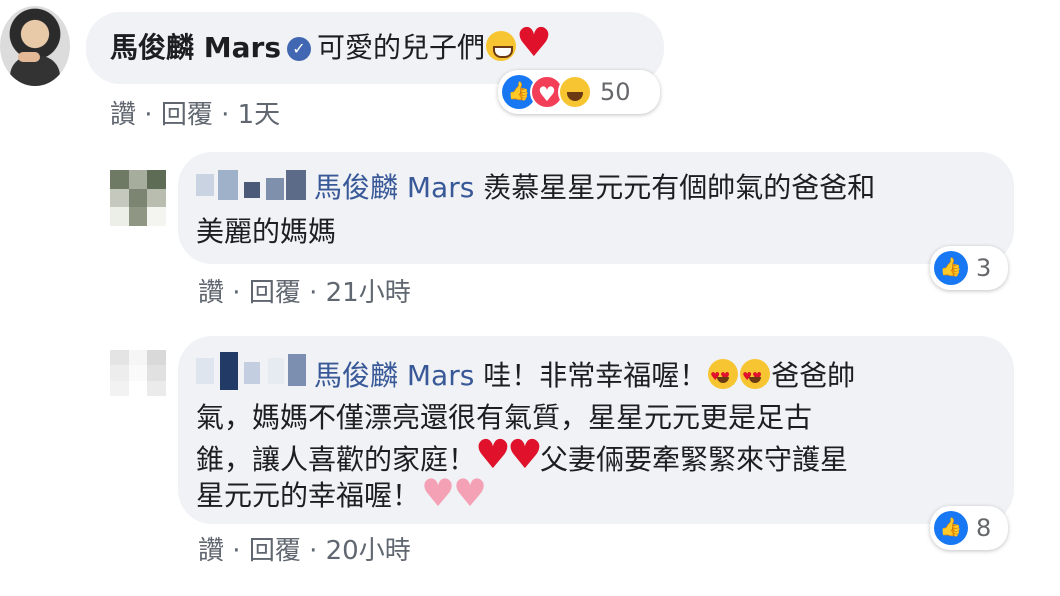 This screenshot has height=596, width=1060. I want to click on reply-body-line1: 馬俊麟 Mars 羨慕星星元元有個帥氣的爸爸和, so click(594, 188).